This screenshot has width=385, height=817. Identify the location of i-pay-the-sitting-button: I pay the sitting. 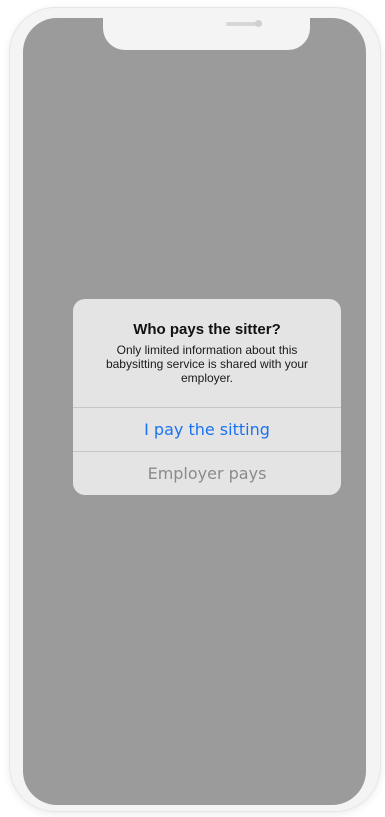
(207, 429).